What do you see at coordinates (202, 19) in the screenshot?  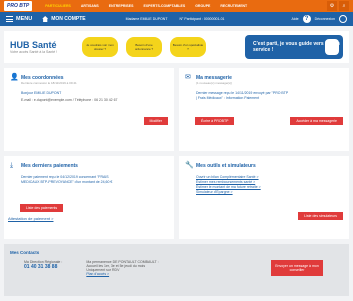 I see `participant-number: N° Participant : 00000001-01` at bounding box center [202, 19].